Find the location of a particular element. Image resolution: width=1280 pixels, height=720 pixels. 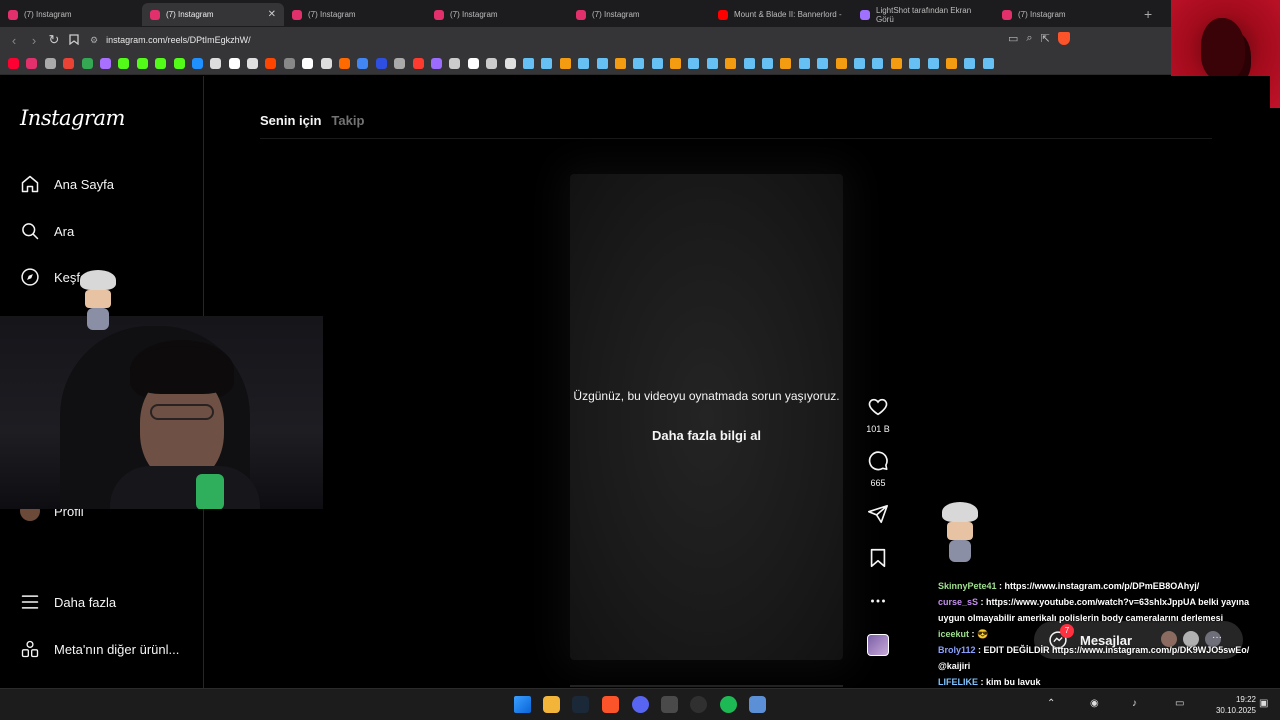

discord-icon is located at coordinates (640, 704).